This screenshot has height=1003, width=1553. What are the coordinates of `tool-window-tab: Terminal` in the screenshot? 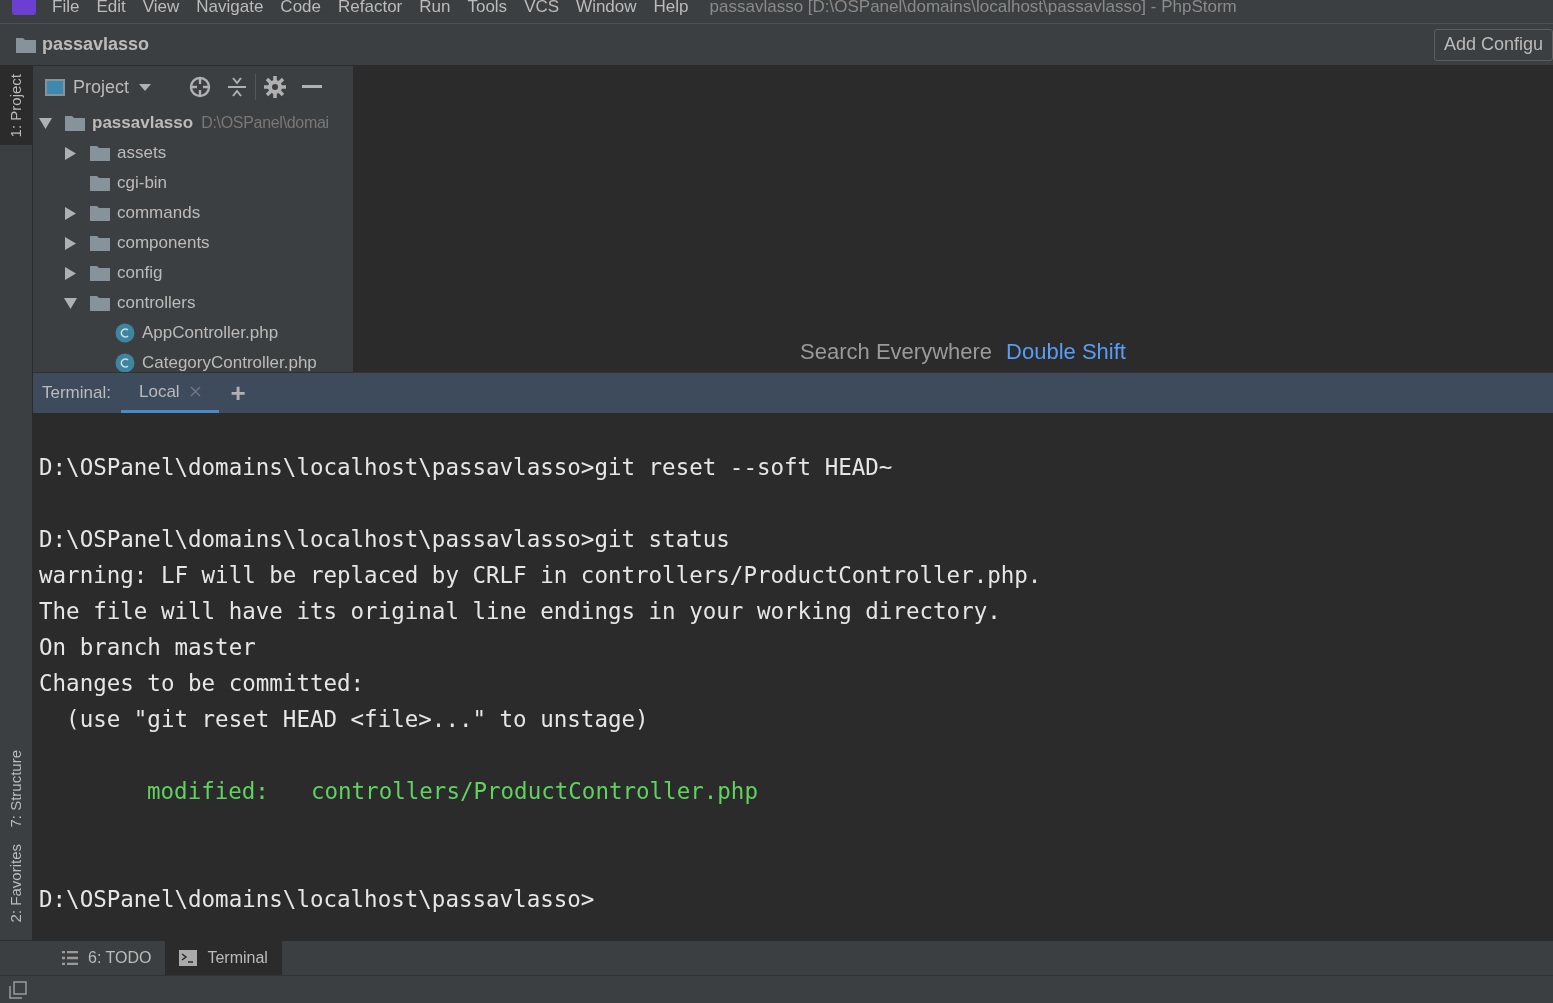 It's located at (223, 958).